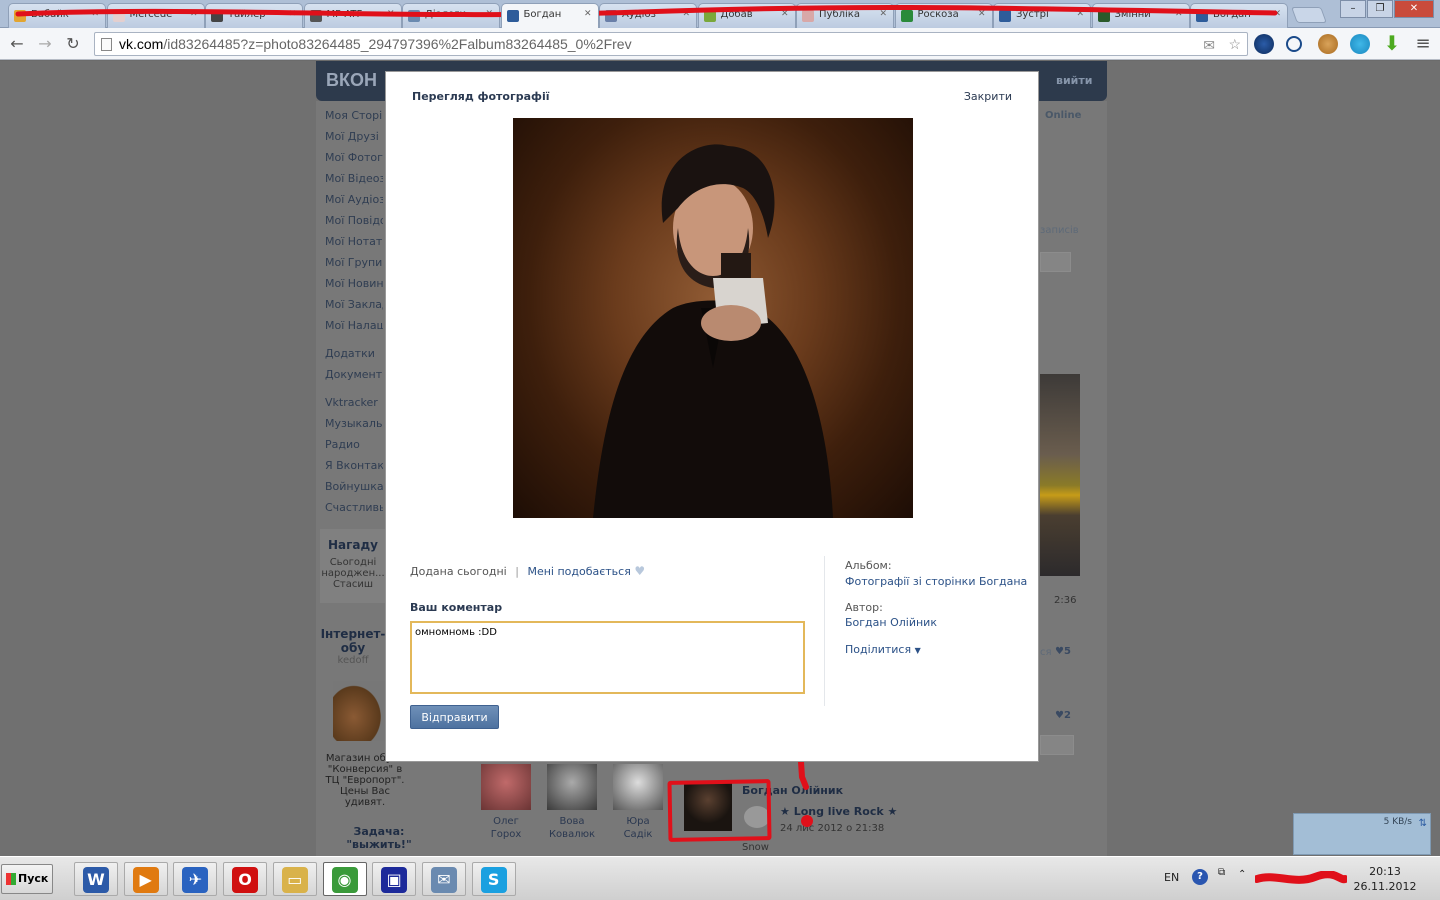 This screenshot has width=1440, height=900. I want to click on tab-6: Богдан ✕, so click(549, 15).